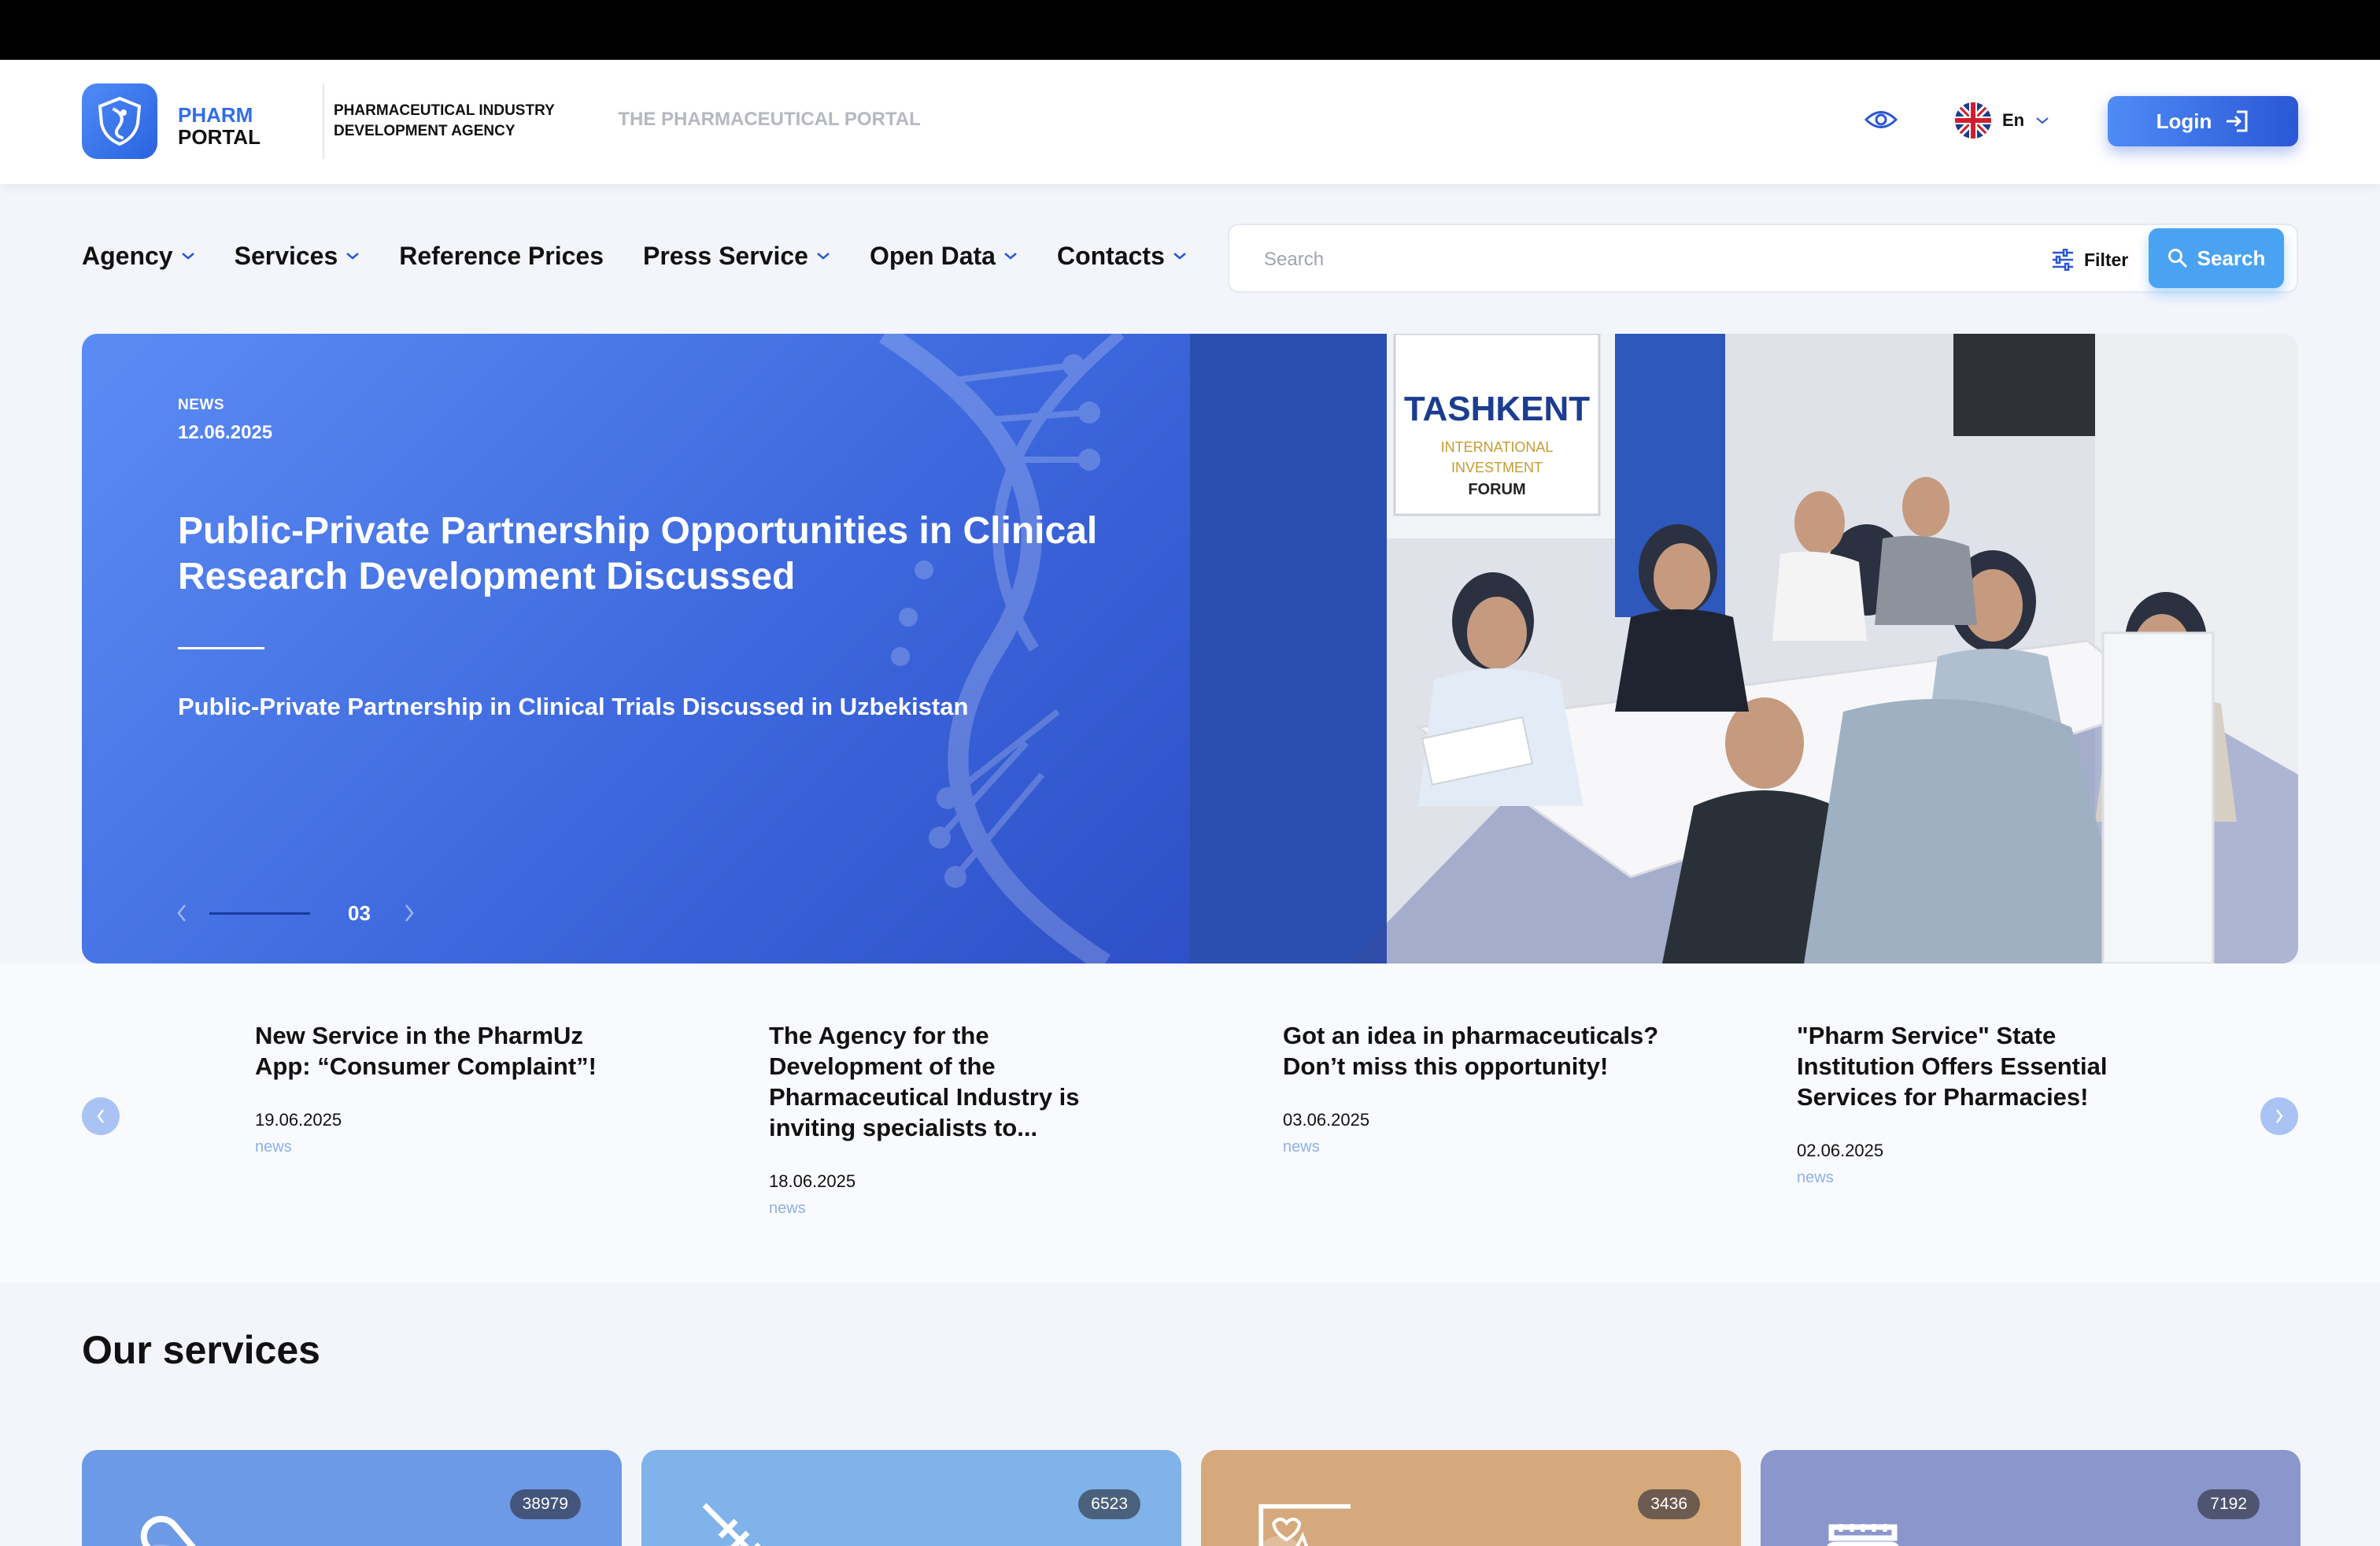 Image resolution: width=2380 pixels, height=1546 pixels. What do you see at coordinates (1840, 1150) in the screenshot?
I see `news-date: 02.06.2025` at bounding box center [1840, 1150].